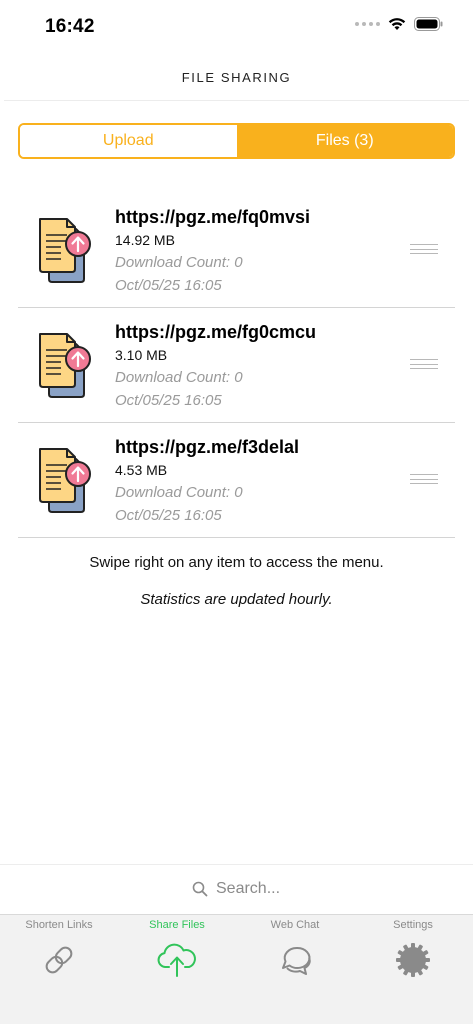 The height and width of the screenshot is (1024, 473). What do you see at coordinates (177, 925) in the screenshot?
I see `tab-label: Share Files` at bounding box center [177, 925].